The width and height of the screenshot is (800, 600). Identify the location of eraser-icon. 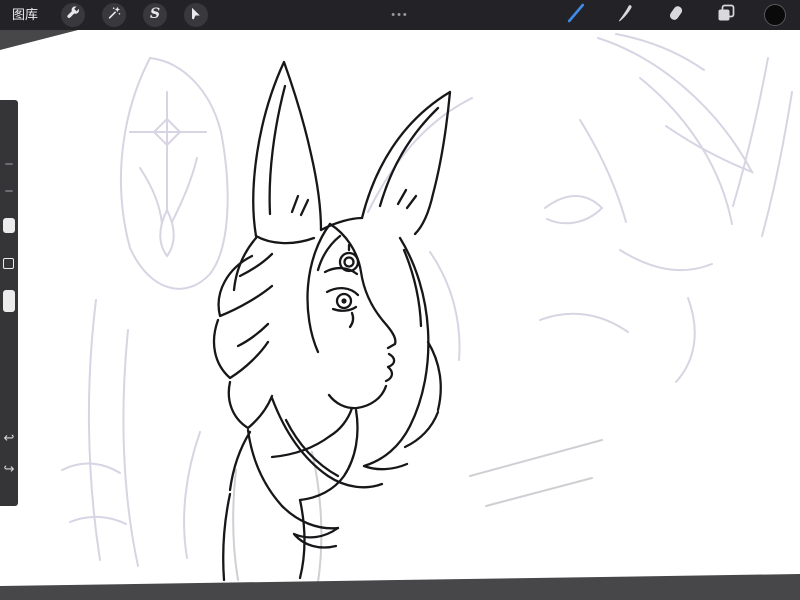
(676, 15).